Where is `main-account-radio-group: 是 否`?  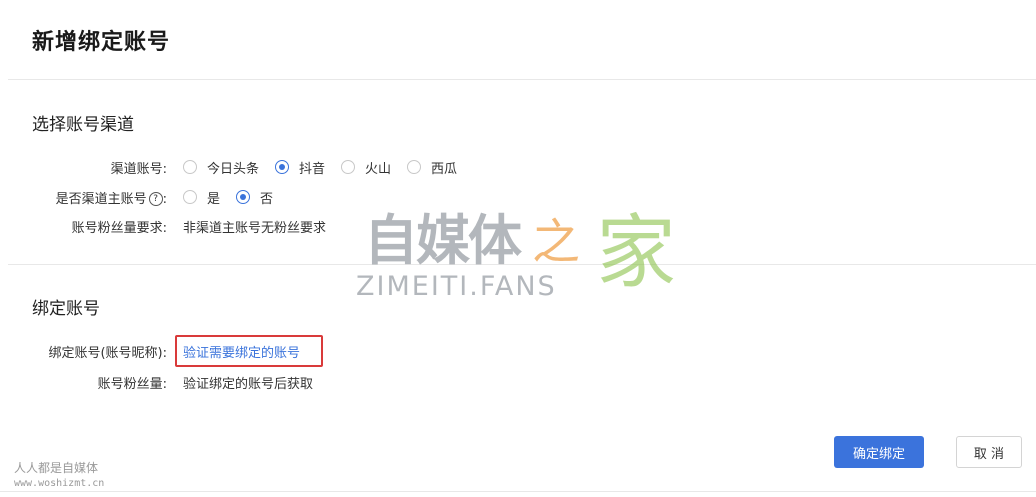
main-account-radio-group: 是 否 is located at coordinates (236, 197).